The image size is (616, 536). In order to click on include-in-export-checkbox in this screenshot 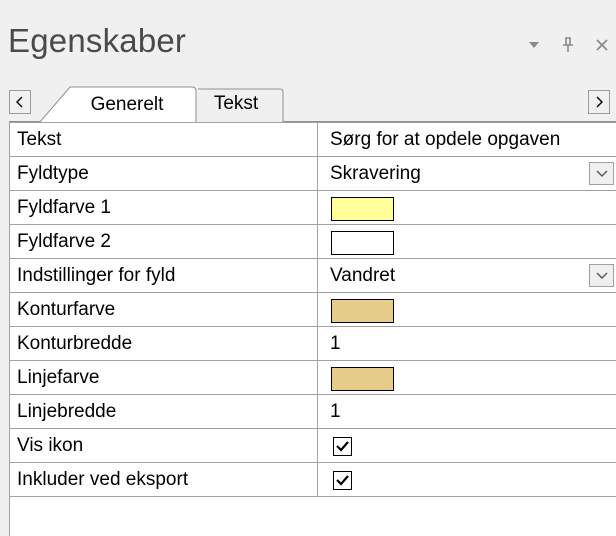, I will do `click(342, 480)`.